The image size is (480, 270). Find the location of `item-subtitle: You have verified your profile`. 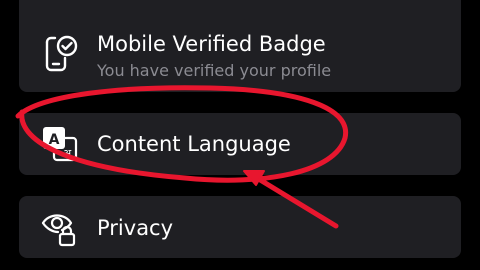

item-subtitle: You have verified your profile is located at coordinates (214, 70).